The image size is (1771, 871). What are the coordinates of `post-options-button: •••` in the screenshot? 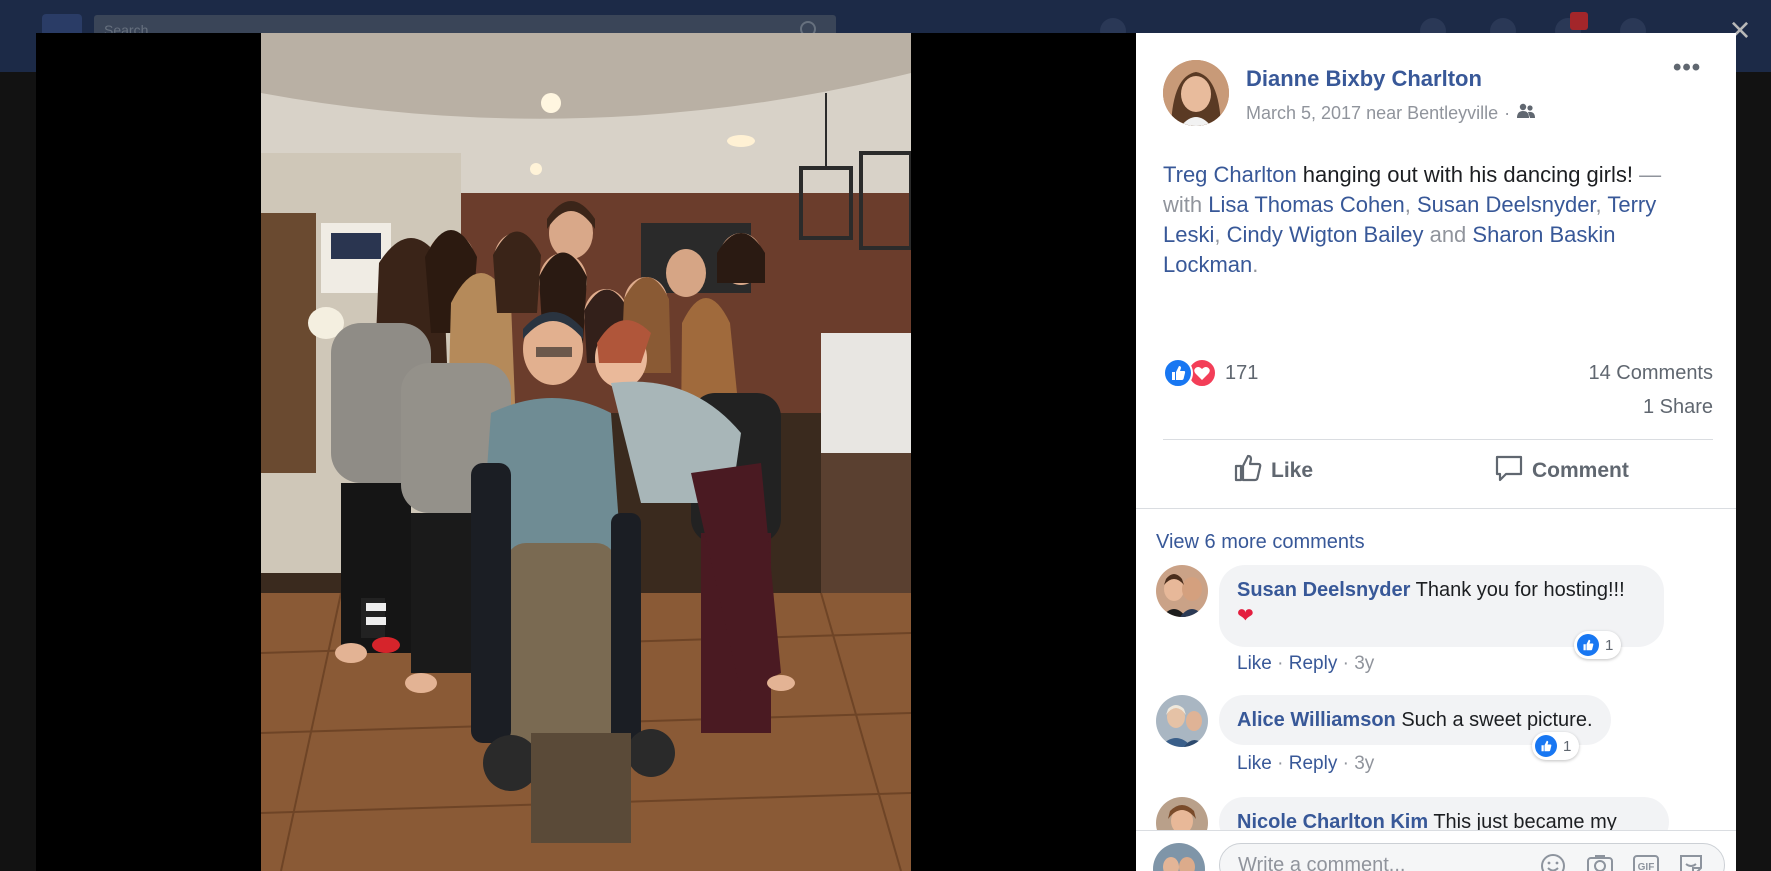 It's located at (1691, 68).